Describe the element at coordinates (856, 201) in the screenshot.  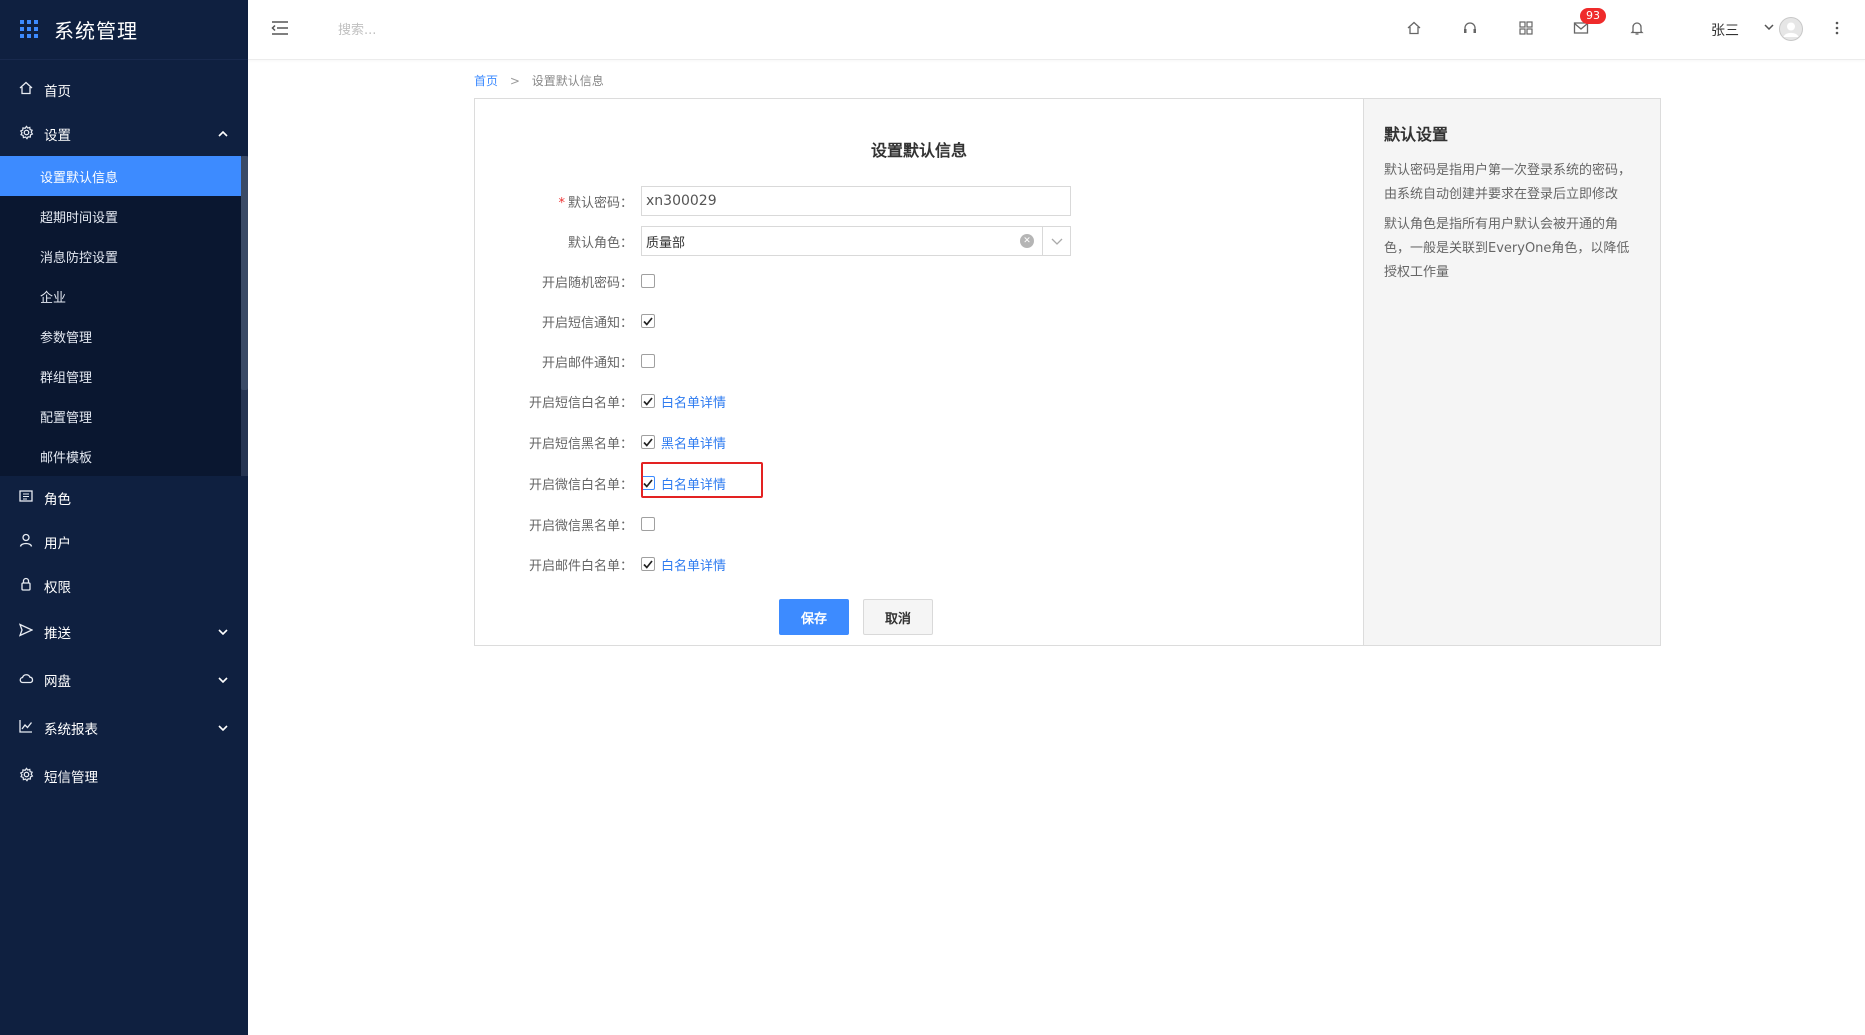
I see `default-password-input` at that location.